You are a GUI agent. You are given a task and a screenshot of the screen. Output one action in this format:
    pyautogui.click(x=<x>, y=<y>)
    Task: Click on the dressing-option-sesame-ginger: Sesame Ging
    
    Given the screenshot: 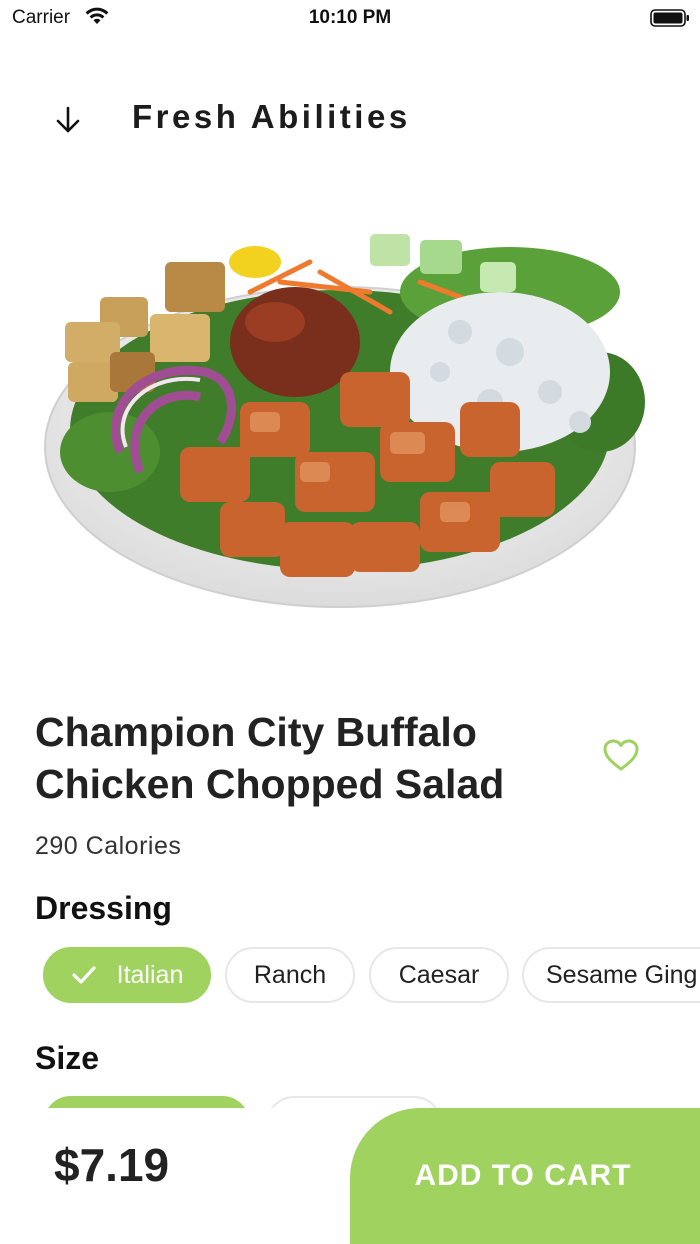 What is the action you would take?
    pyautogui.click(x=611, y=975)
    